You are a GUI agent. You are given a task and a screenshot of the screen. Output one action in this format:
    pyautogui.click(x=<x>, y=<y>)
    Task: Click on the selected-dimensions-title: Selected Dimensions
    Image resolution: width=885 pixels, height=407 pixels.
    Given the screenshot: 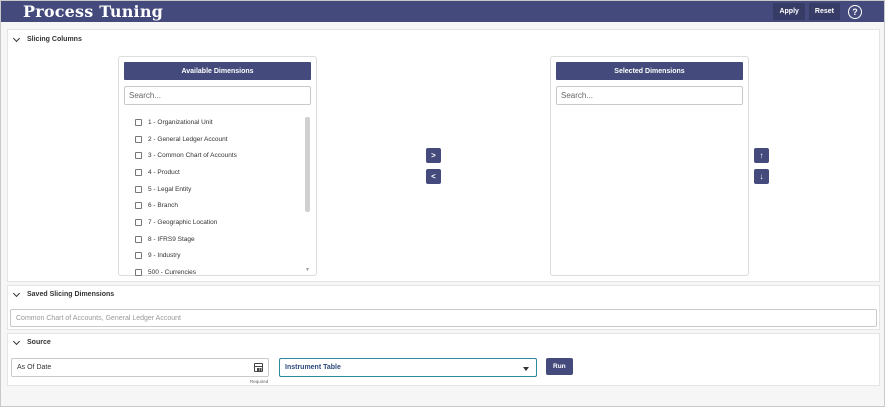 What is the action you would take?
    pyautogui.click(x=649, y=71)
    